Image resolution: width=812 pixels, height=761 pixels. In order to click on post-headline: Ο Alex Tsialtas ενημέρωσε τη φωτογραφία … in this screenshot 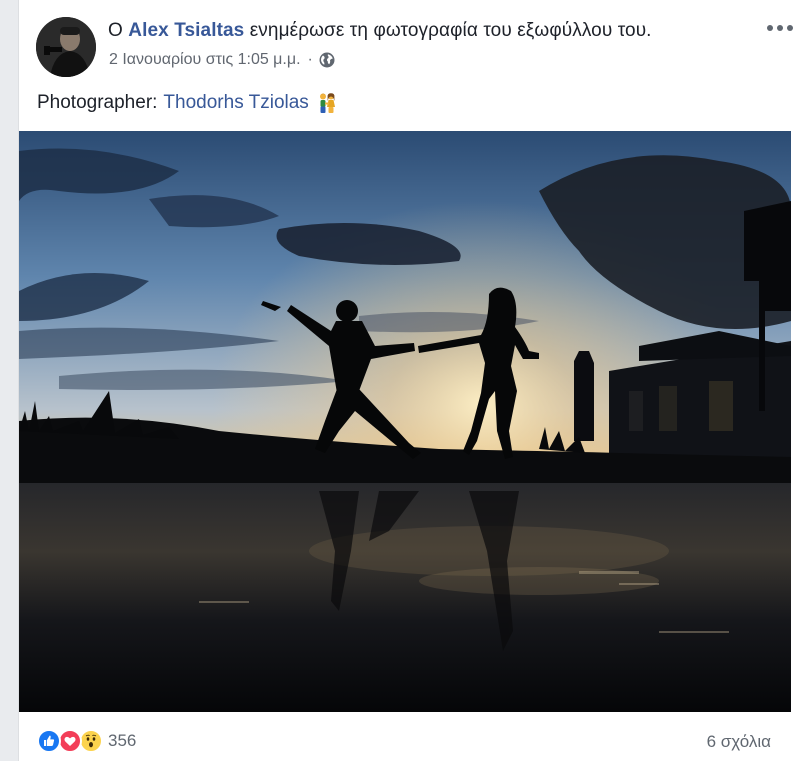, I will do `click(380, 31)`.